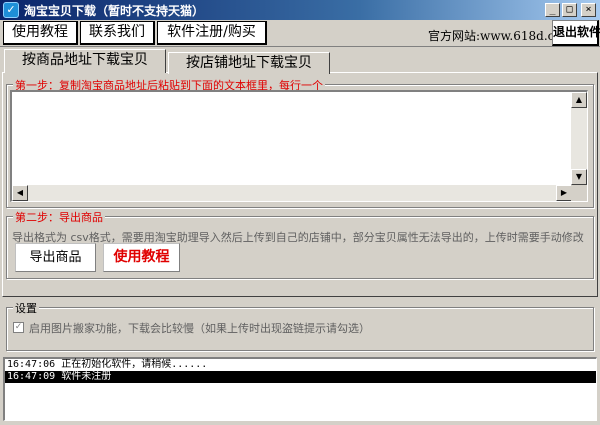 This screenshot has height=425, width=600. Describe the element at coordinates (300, 46) in the screenshot. I see `toolbar-divider` at that location.